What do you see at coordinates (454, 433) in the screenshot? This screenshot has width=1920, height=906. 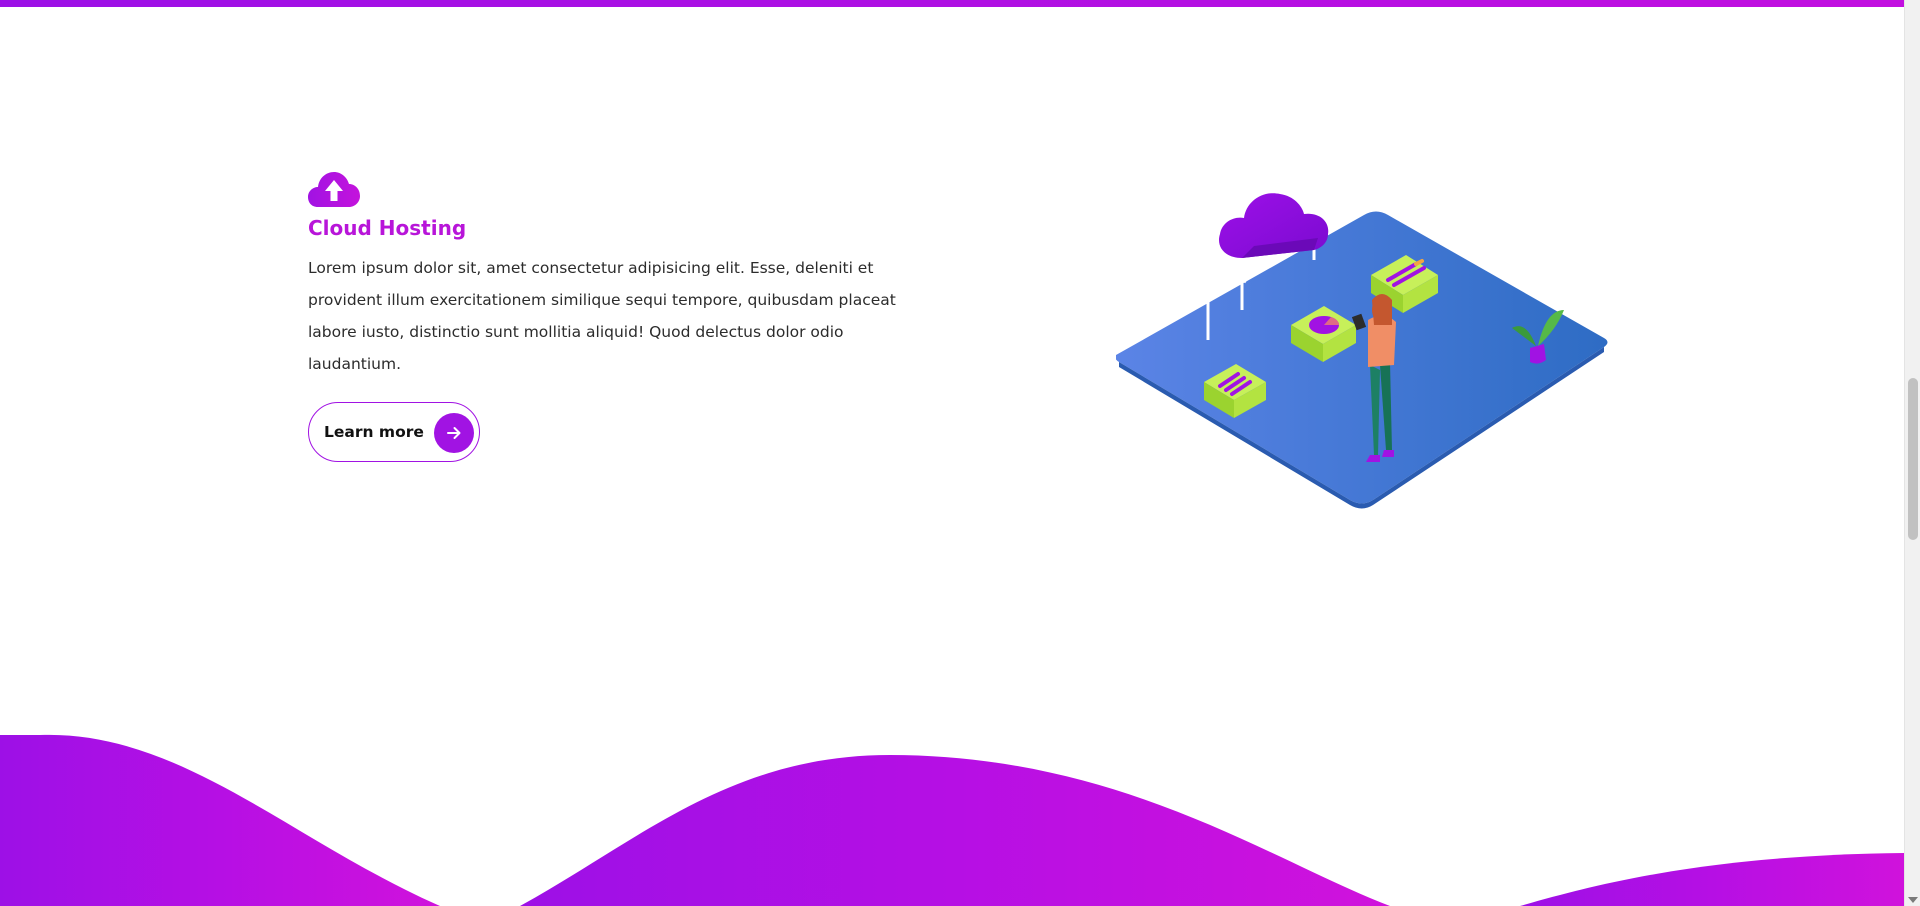 I see `arrow-right-icon` at bounding box center [454, 433].